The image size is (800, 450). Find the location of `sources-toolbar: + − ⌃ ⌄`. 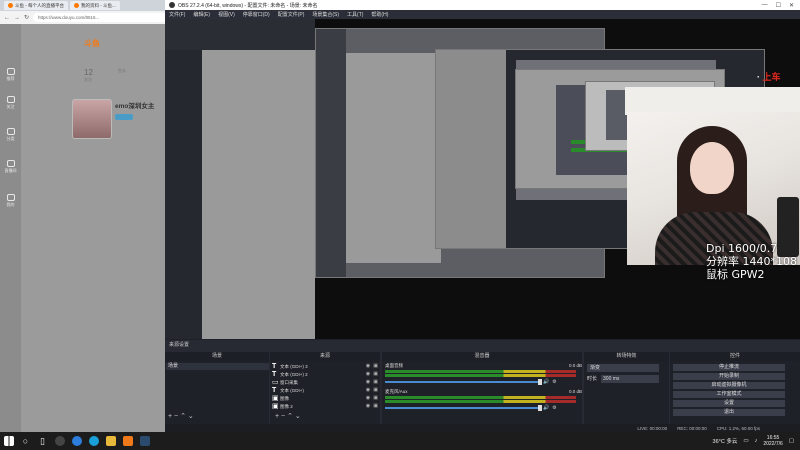

sources-toolbar: + − ⌃ ⌄ is located at coordinates (286, 416).